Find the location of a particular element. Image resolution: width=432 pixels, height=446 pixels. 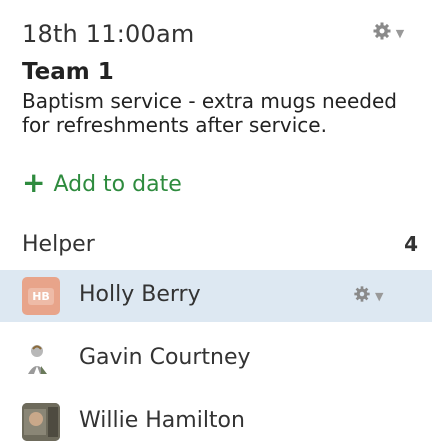

person-name: Willie Hamilton is located at coordinates (162, 420).